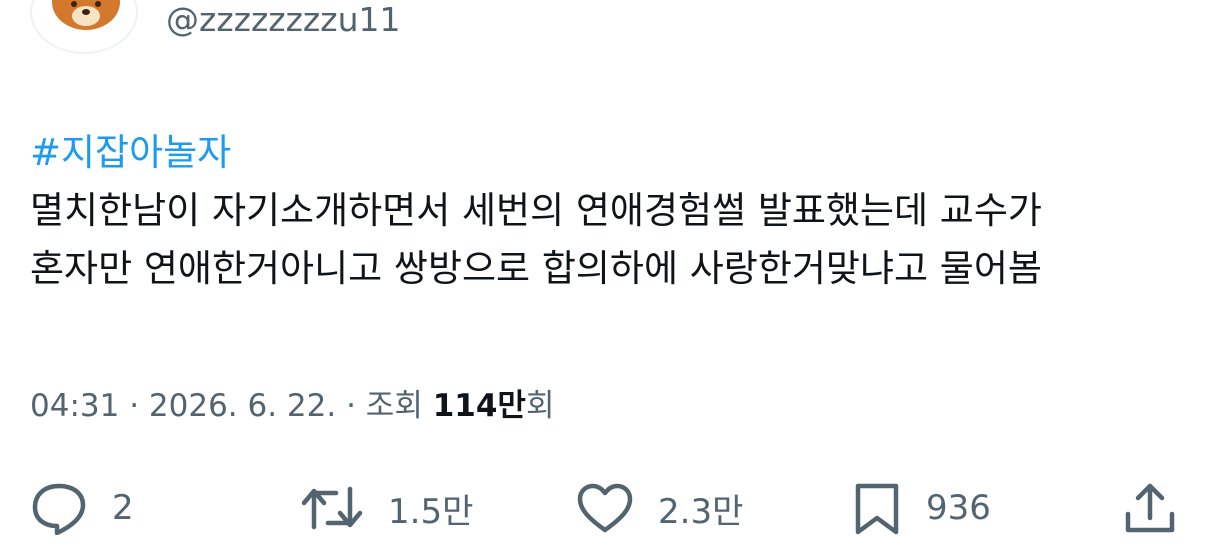 This screenshot has height=560, width=1206. What do you see at coordinates (332, 508) in the screenshot?
I see `retweet-icon` at bounding box center [332, 508].